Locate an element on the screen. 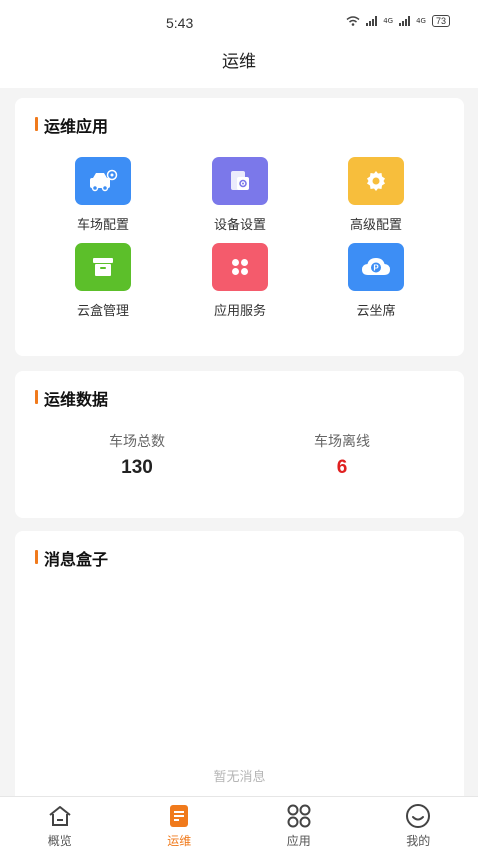 The width and height of the screenshot is (478, 850). app-item-cloud-box: 云盒管理 is located at coordinates (103, 281).